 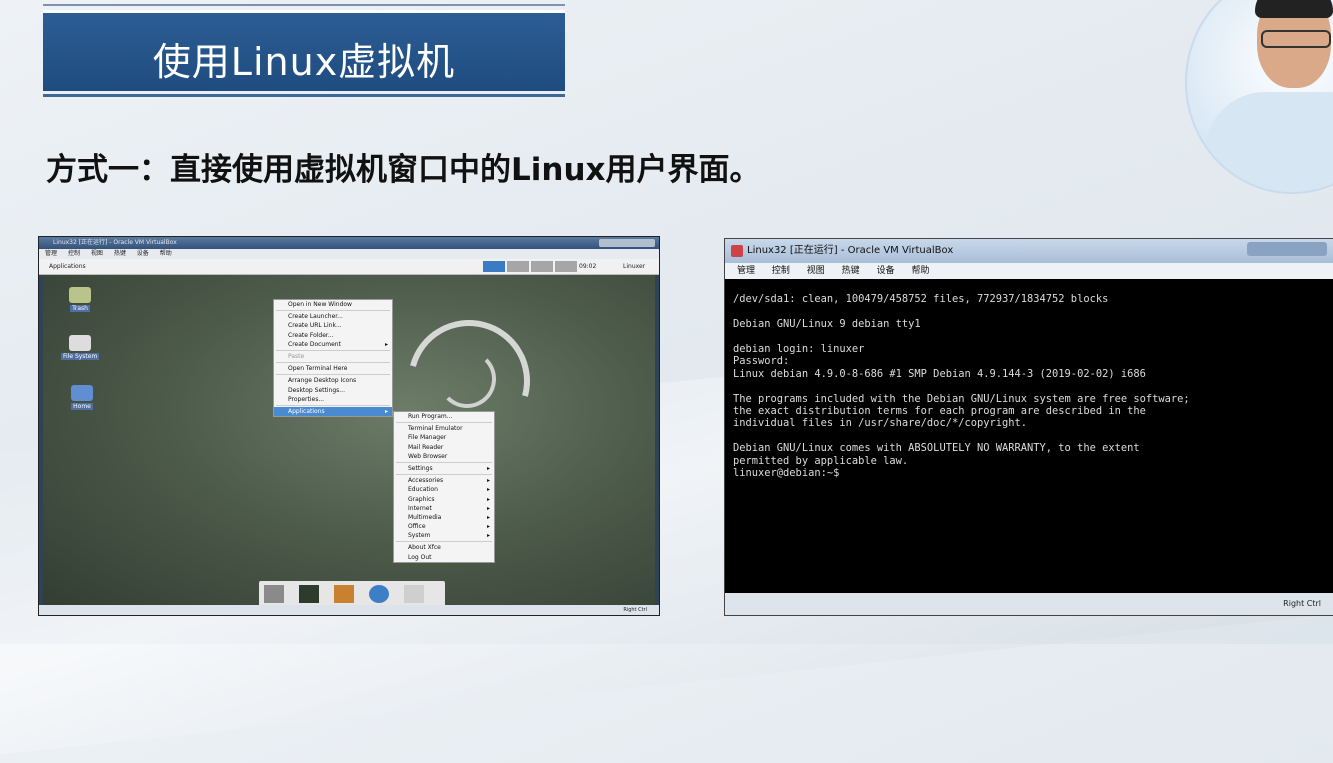 I want to click on desktop-icon-trash: Trash, so click(x=80, y=299).